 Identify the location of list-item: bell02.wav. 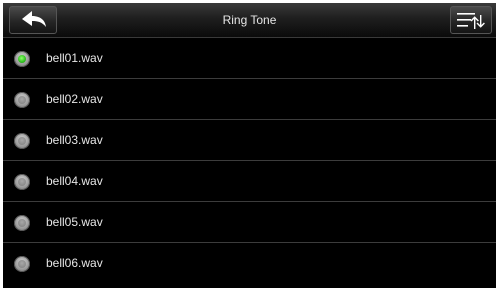
(249, 99).